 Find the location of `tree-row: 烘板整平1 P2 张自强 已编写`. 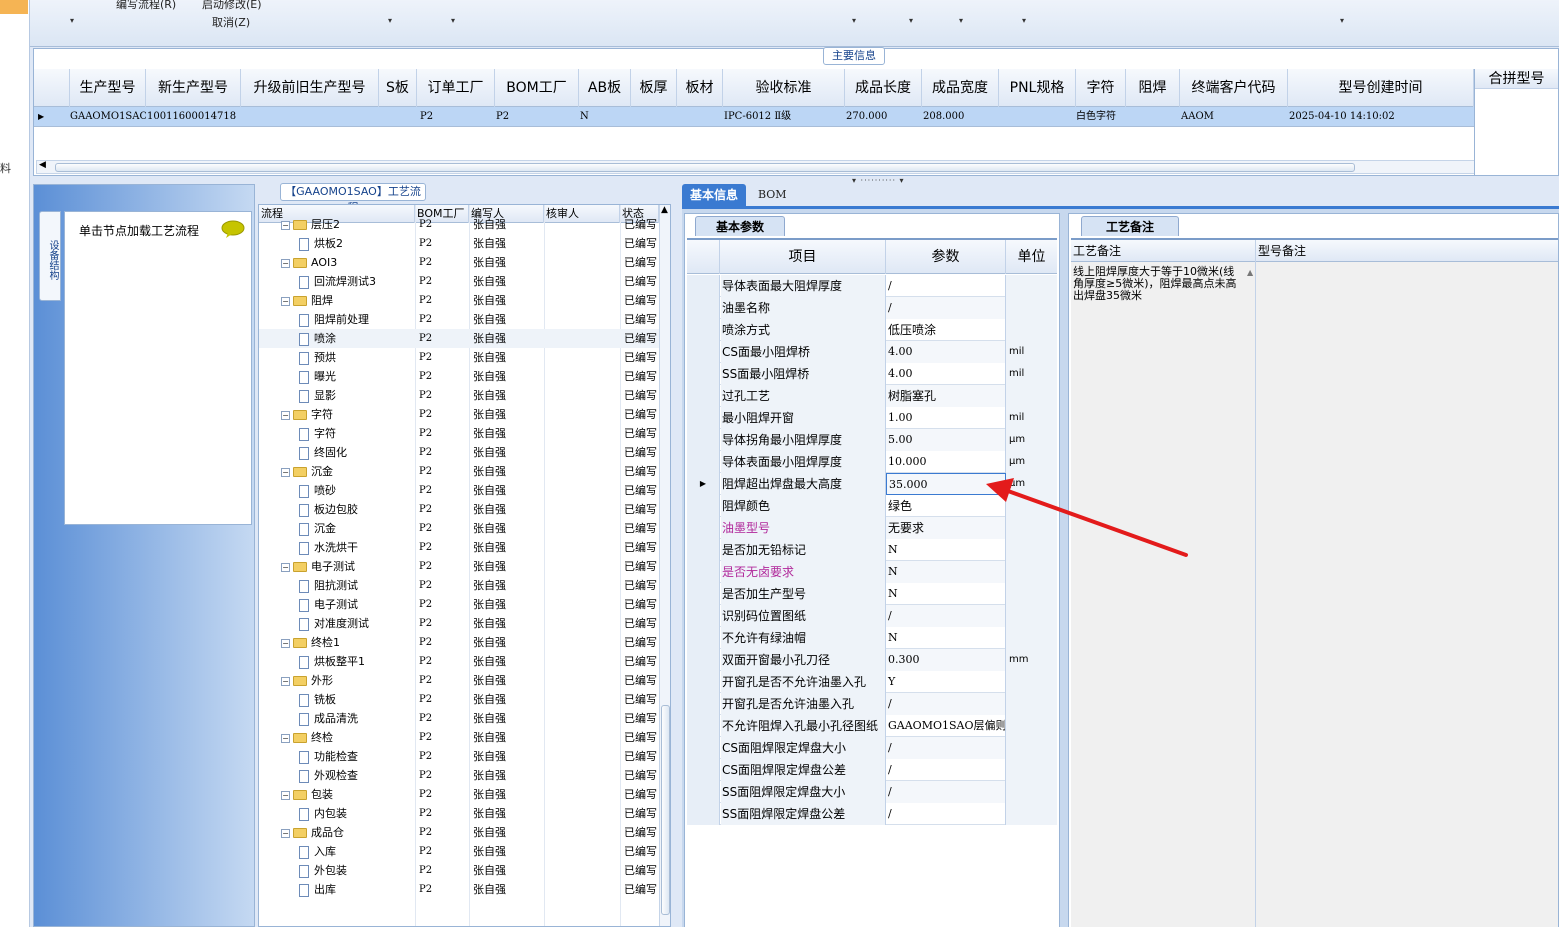

tree-row: 烘板整平1 P2 张自强 已编写 is located at coordinates (459, 661).